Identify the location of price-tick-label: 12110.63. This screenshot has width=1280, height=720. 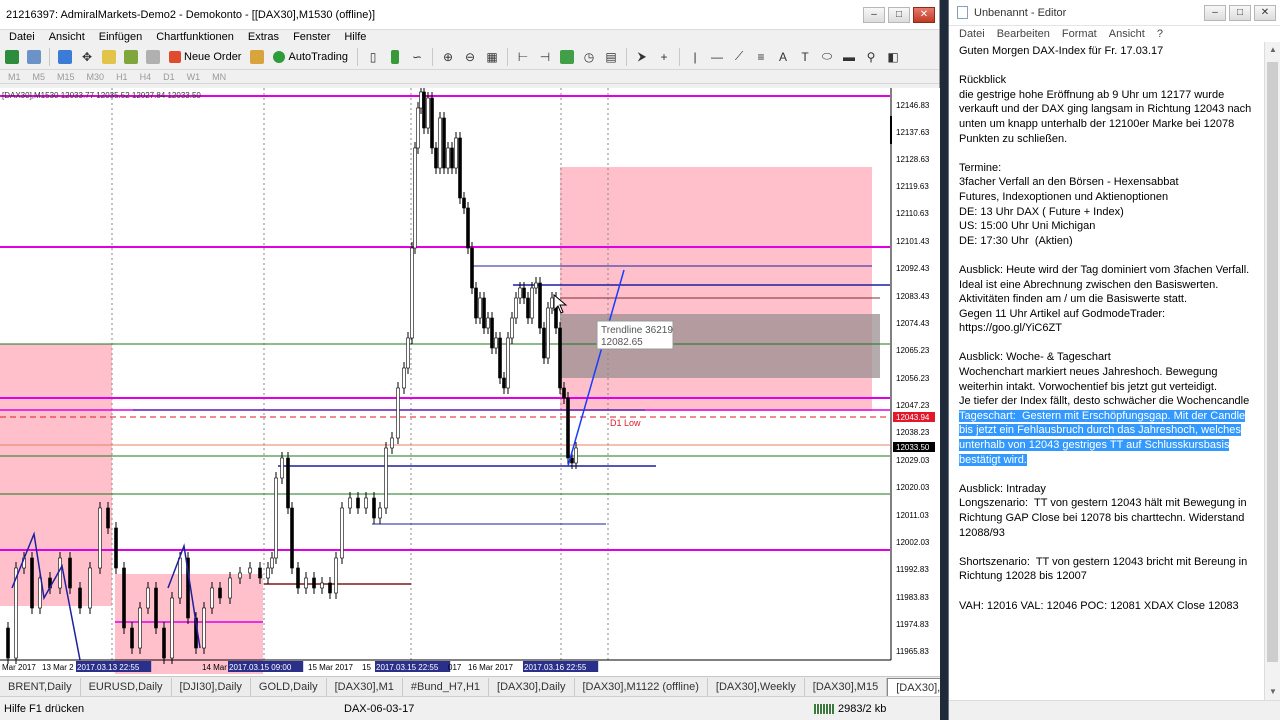
(912, 213).